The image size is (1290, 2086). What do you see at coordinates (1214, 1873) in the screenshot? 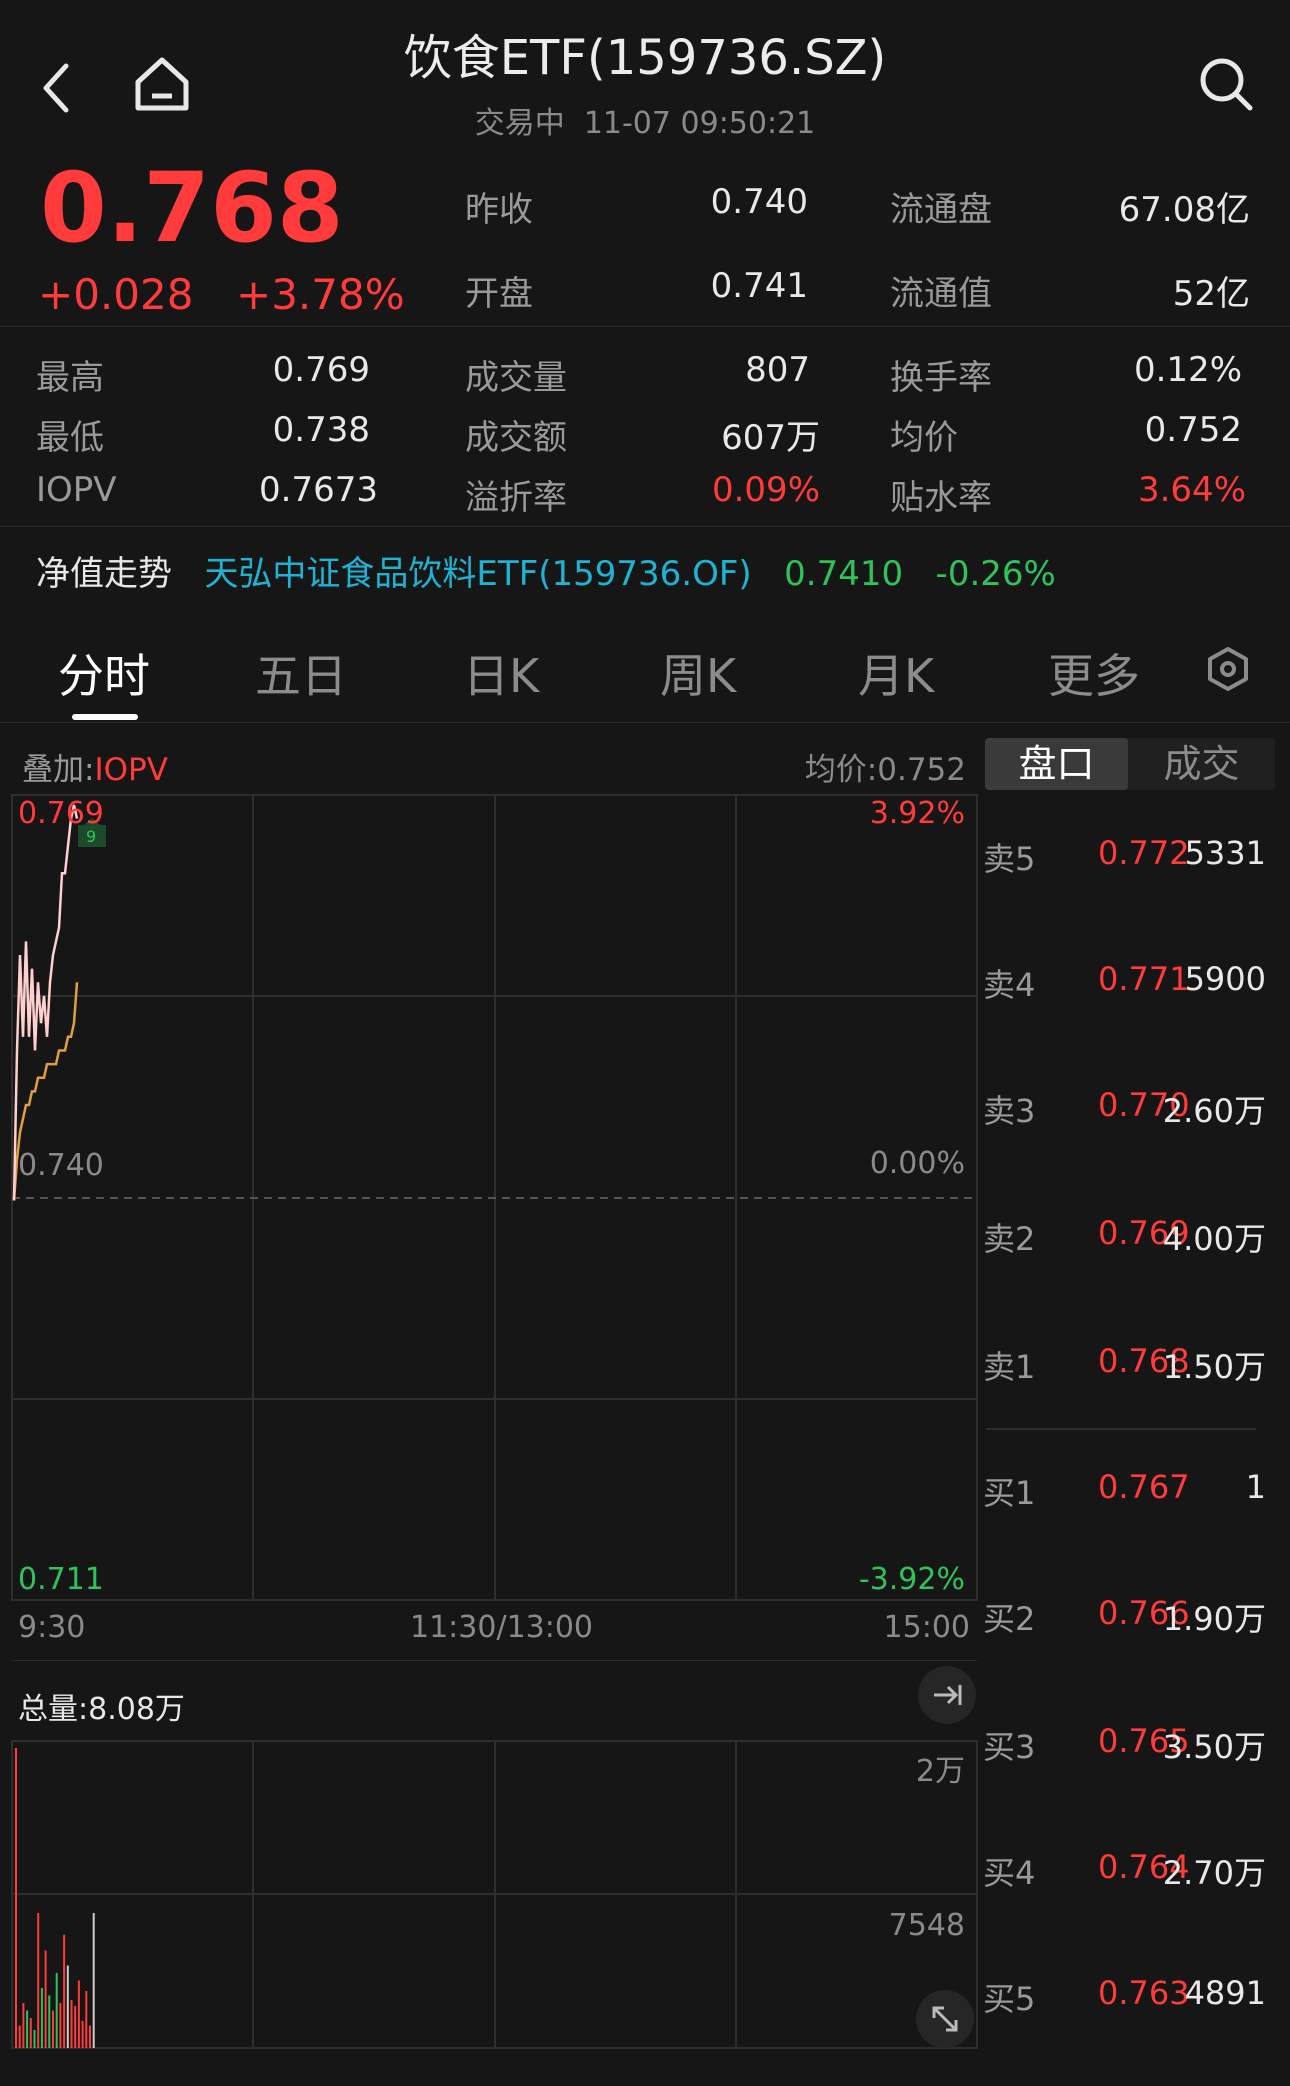
I see `orderbook-volume: 2.70万` at bounding box center [1214, 1873].